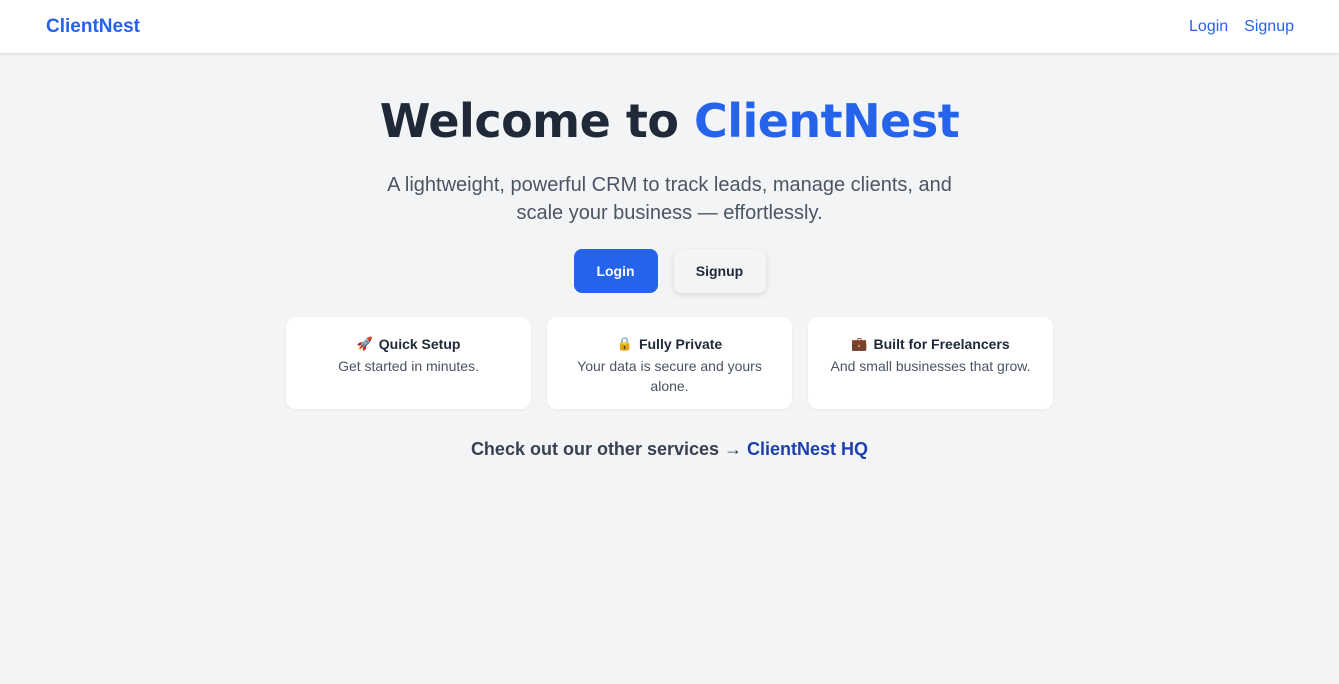  What do you see at coordinates (826, 121) in the screenshot?
I see `headline-accent: ClientNest` at bounding box center [826, 121].